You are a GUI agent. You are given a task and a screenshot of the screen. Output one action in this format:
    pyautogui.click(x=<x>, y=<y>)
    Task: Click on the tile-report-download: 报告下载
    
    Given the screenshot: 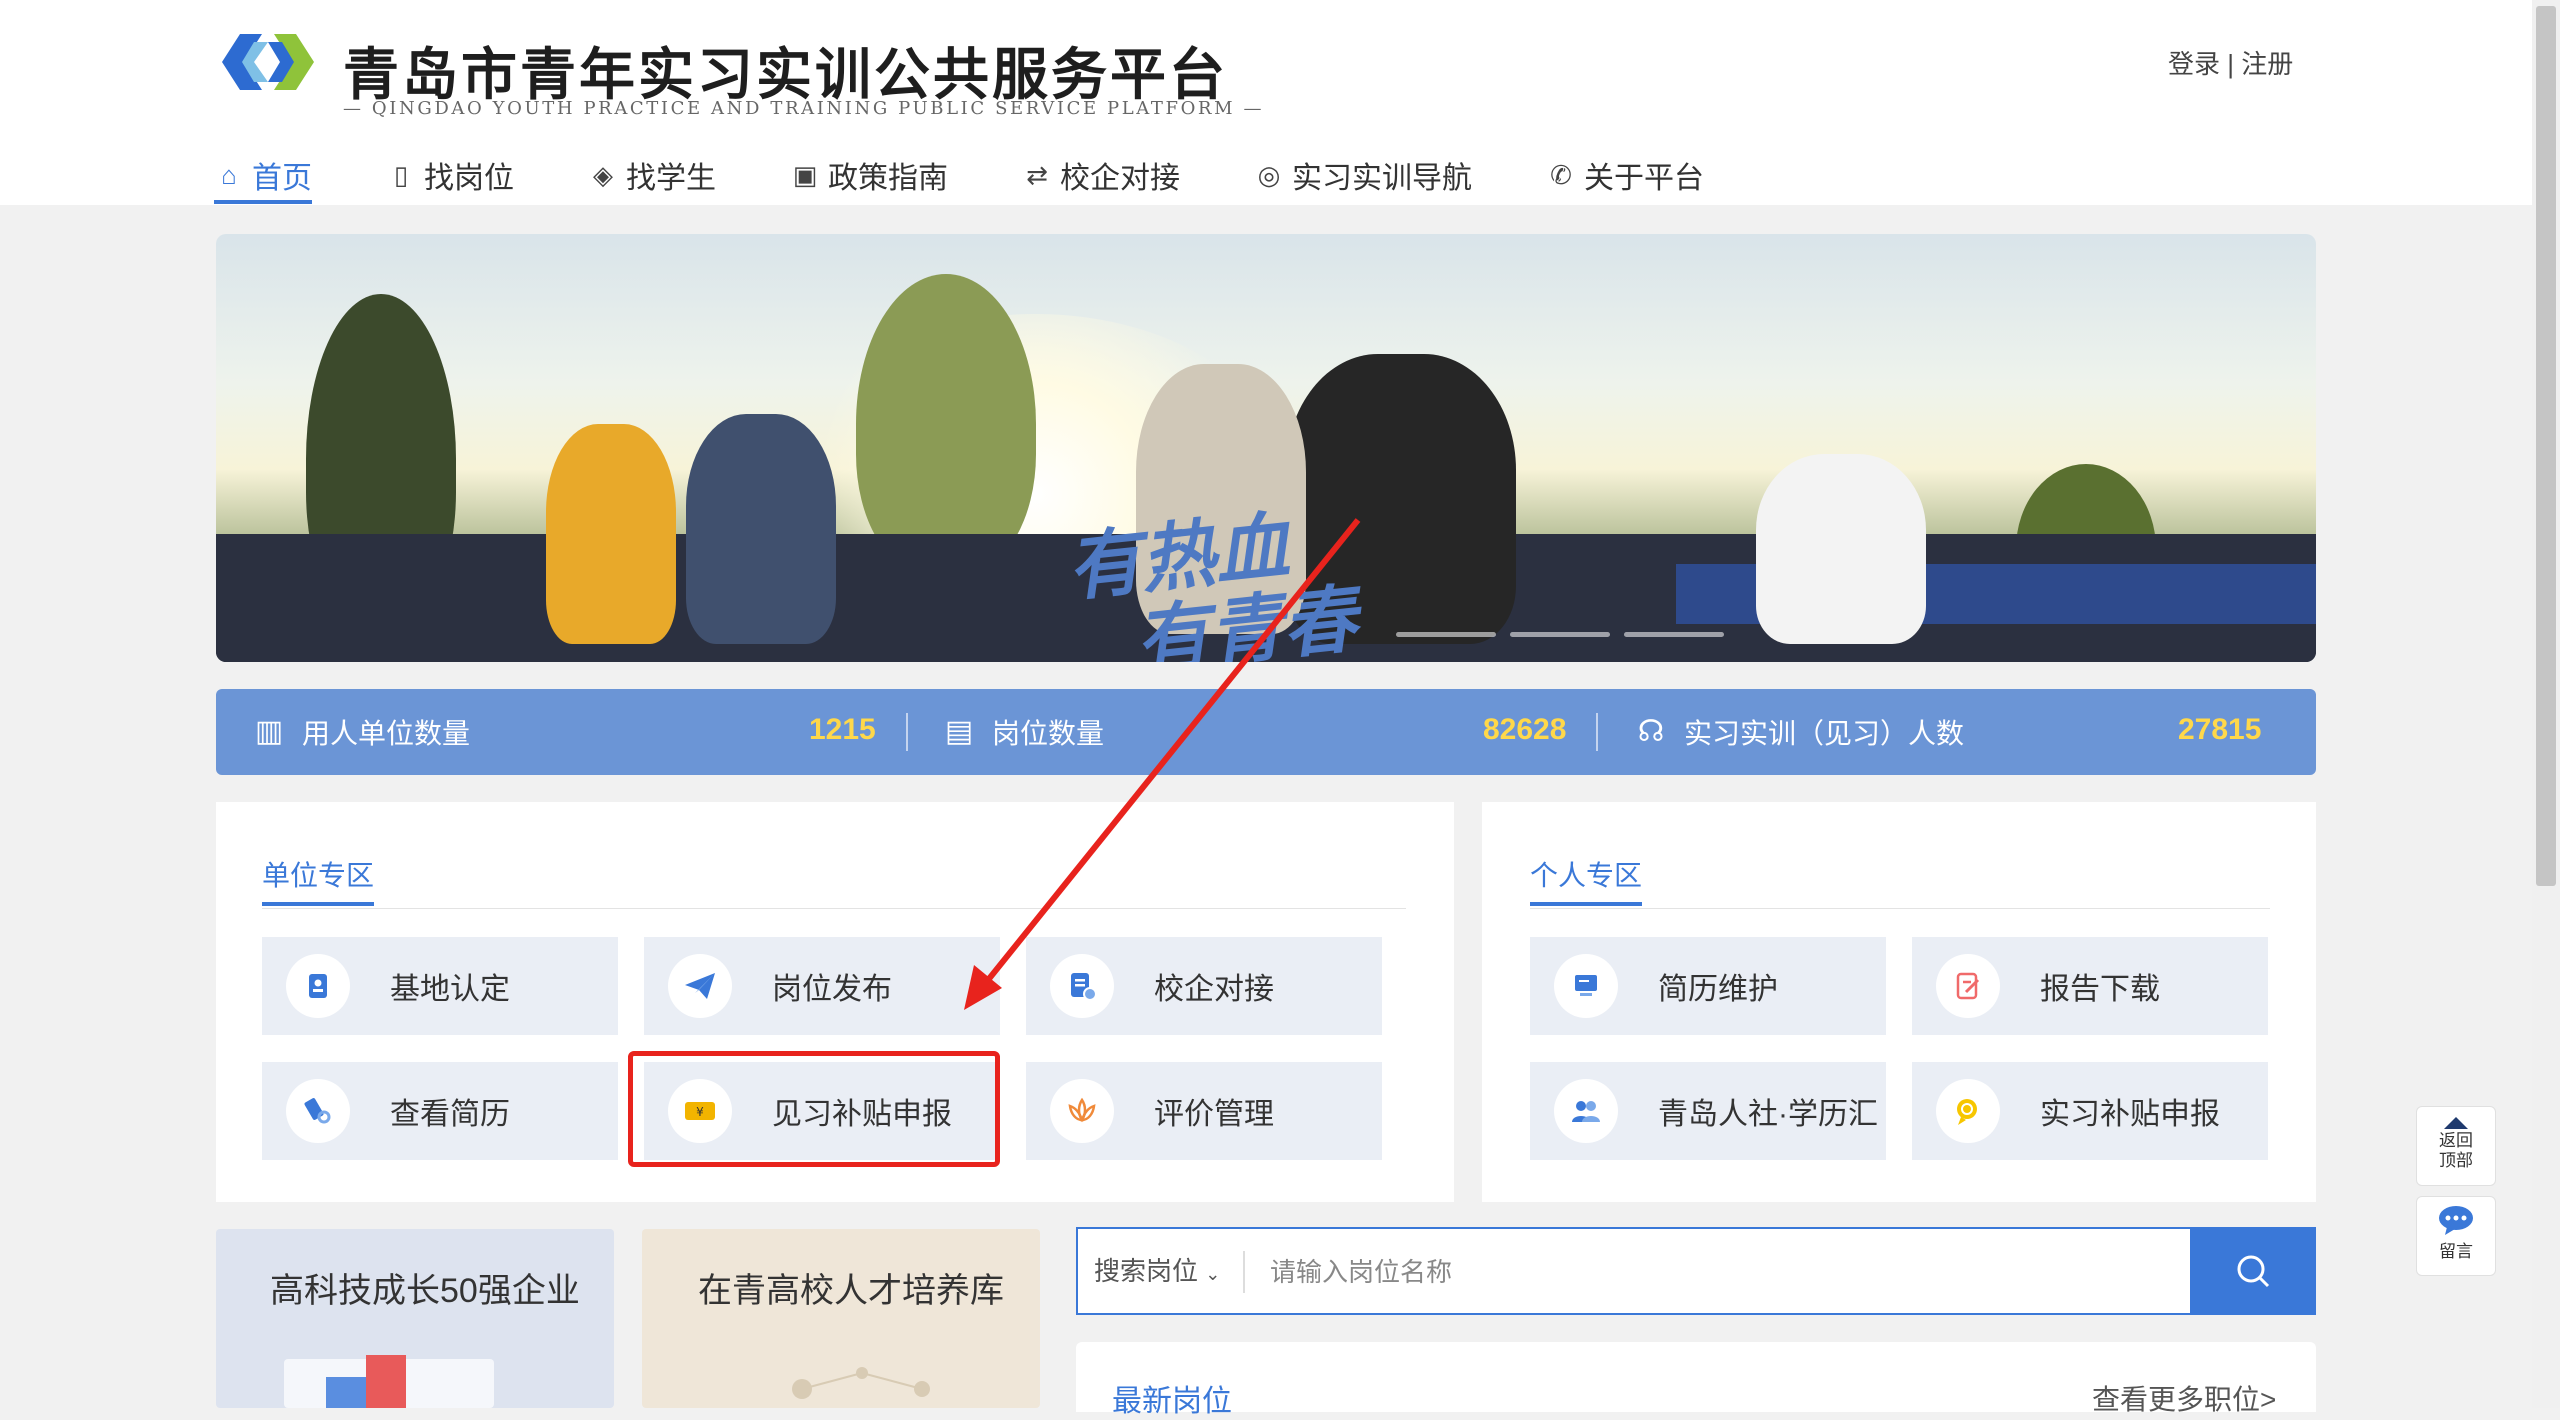 What is the action you would take?
    pyautogui.click(x=2090, y=986)
    